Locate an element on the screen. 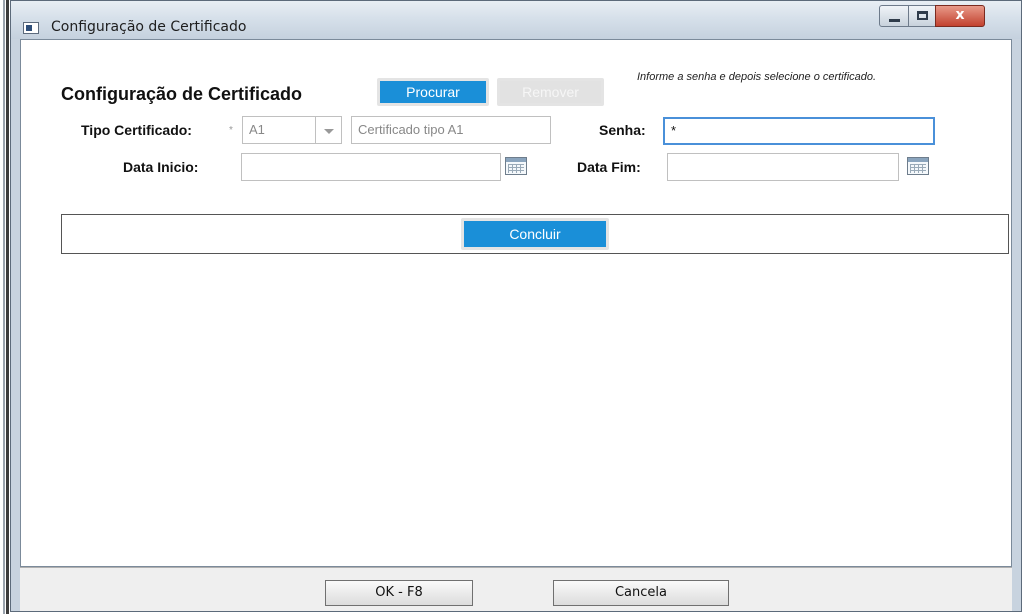  data-inicio-input is located at coordinates (371, 167).